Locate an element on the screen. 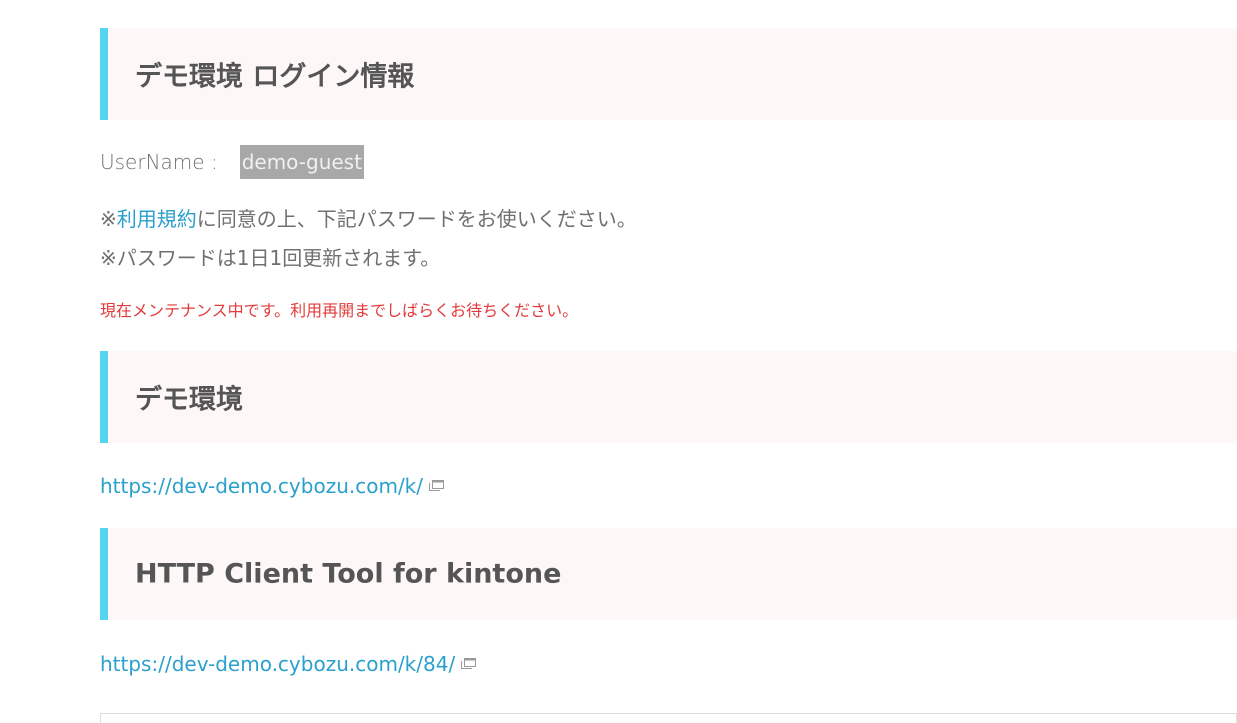 This screenshot has height=723, width=1237. http-tool-heading-block: HTTP Client Tool for kintone is located at coordinates (668, 574).